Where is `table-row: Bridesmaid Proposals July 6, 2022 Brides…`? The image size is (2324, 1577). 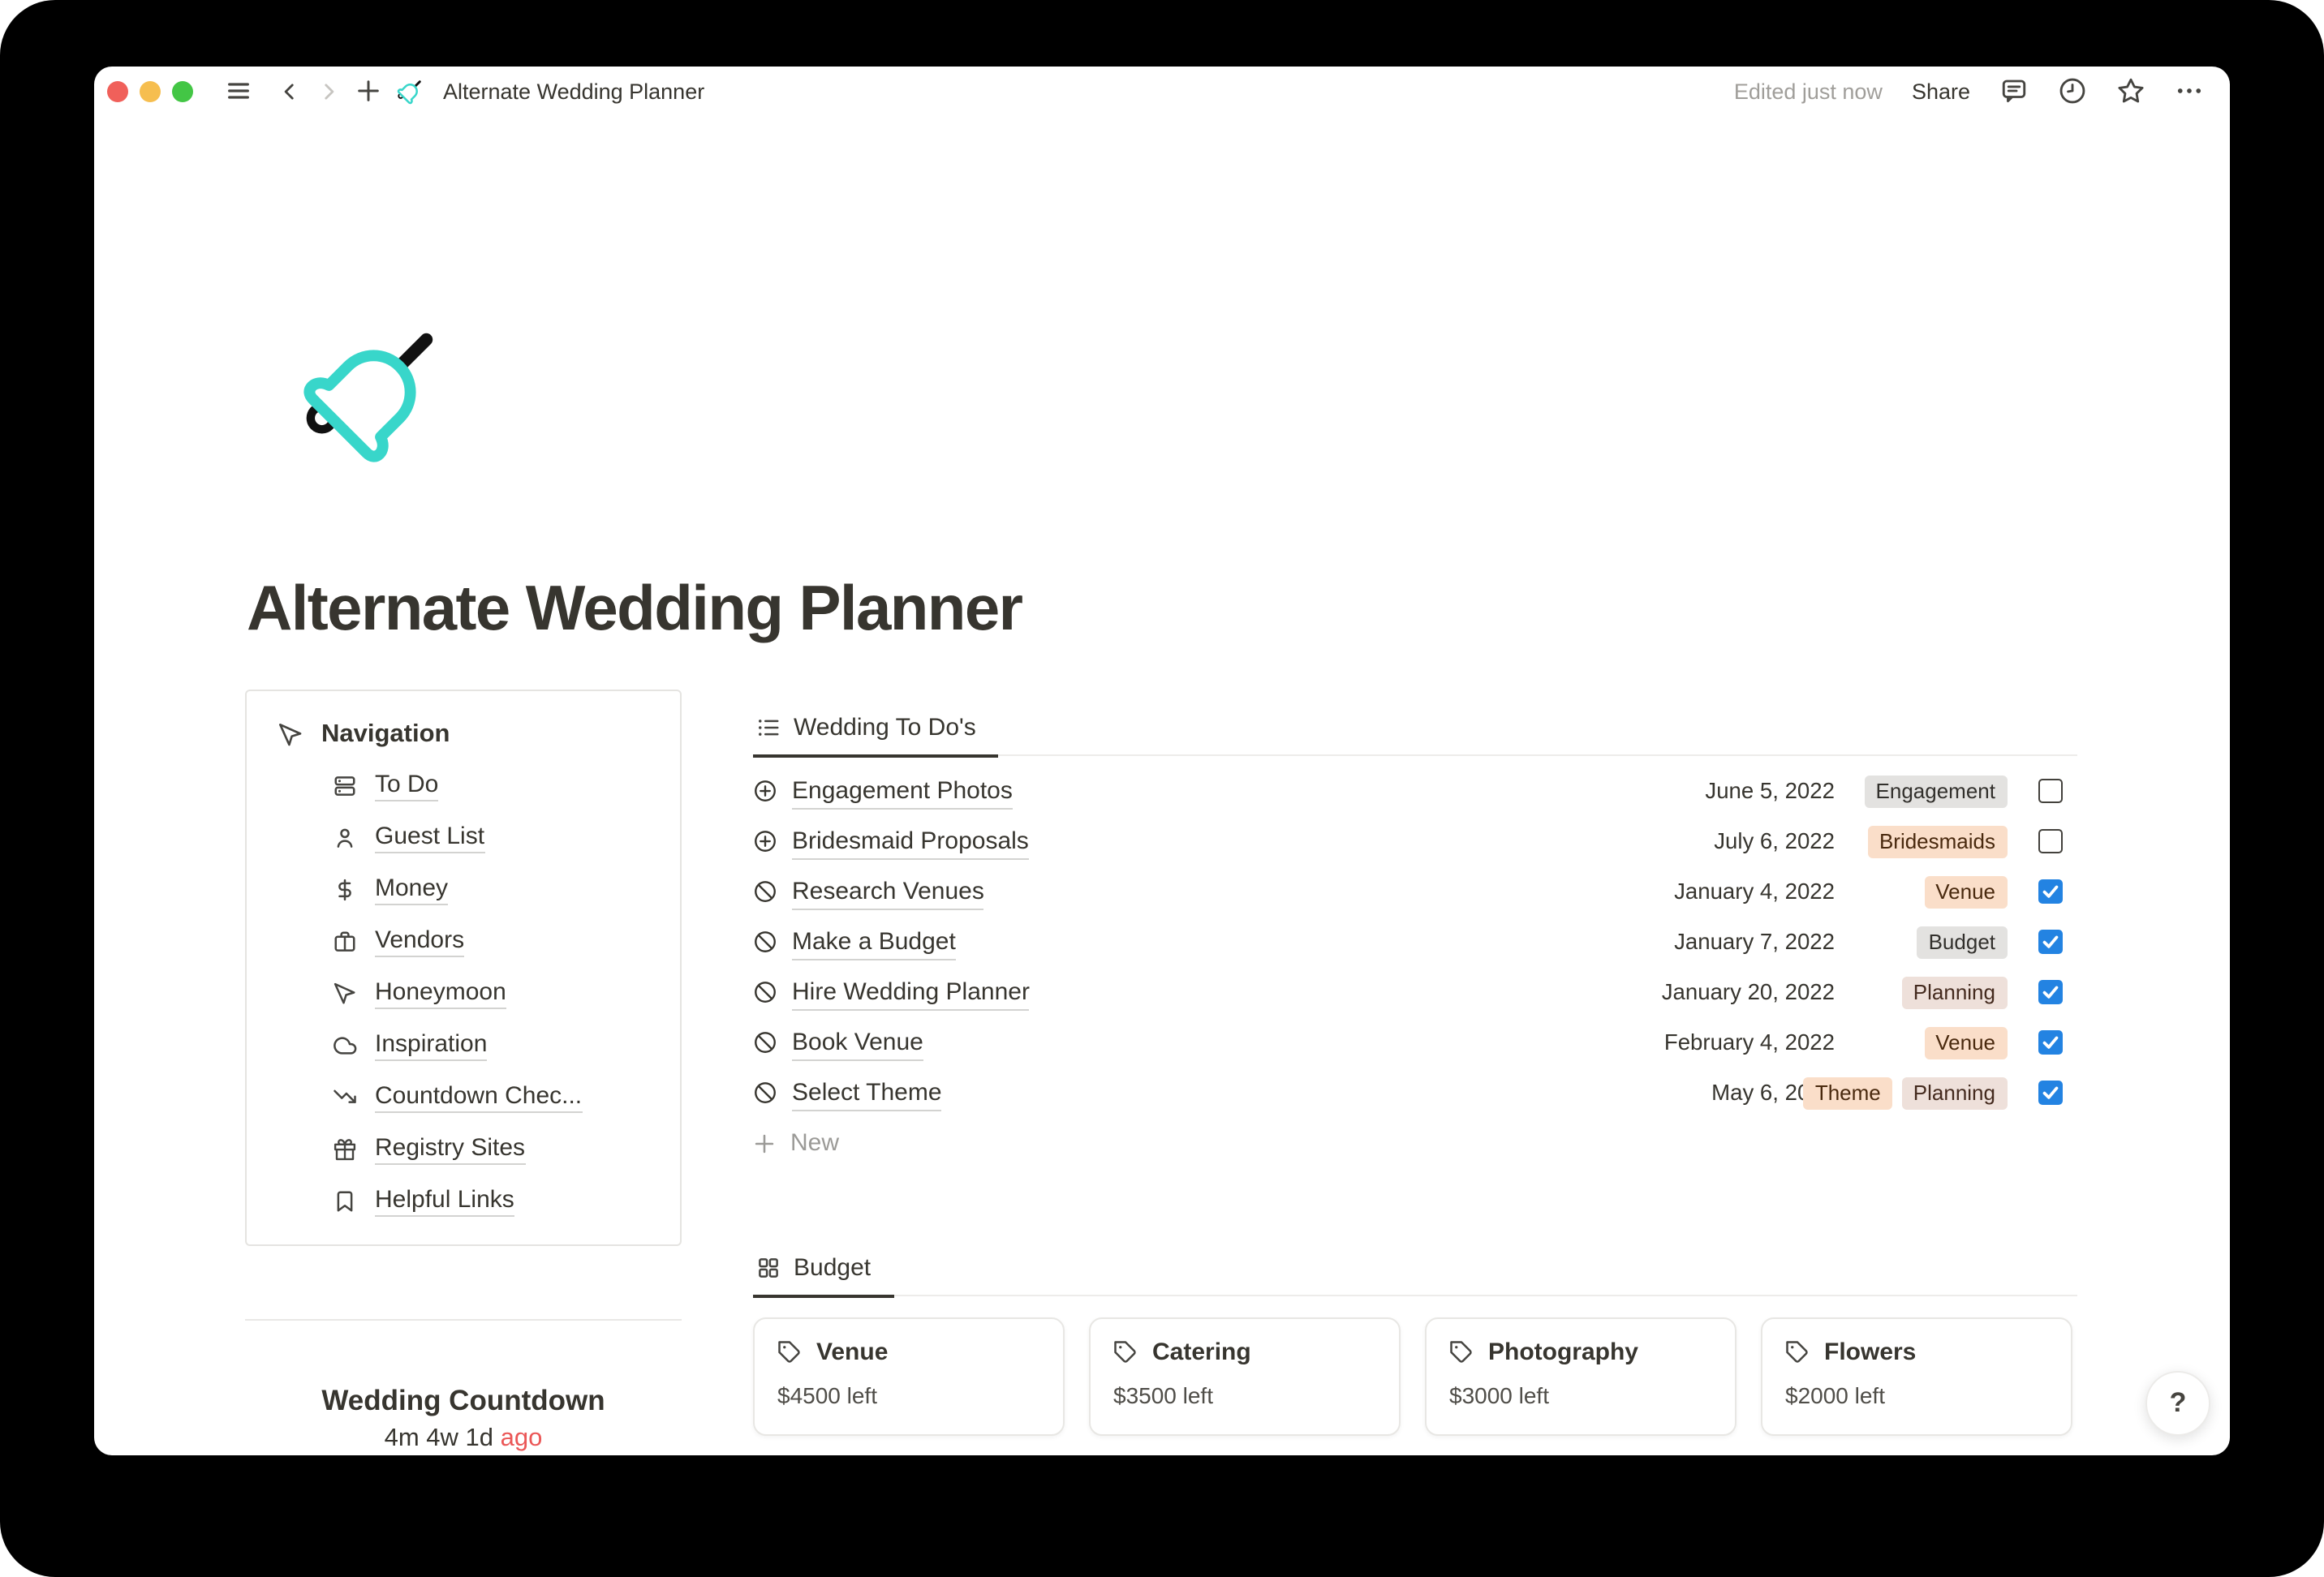
table-row: Bridesmaid Proposals July 6, 2022 Brides… is located at coordinates (1415, 841).